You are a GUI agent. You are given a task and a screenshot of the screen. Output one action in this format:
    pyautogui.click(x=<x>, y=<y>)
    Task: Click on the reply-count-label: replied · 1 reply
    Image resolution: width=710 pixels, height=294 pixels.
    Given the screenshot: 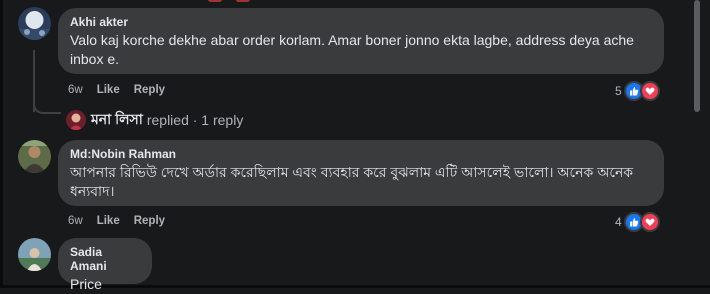 What is the action you would take?
    pyautogui.click(x=195, y=120)
    